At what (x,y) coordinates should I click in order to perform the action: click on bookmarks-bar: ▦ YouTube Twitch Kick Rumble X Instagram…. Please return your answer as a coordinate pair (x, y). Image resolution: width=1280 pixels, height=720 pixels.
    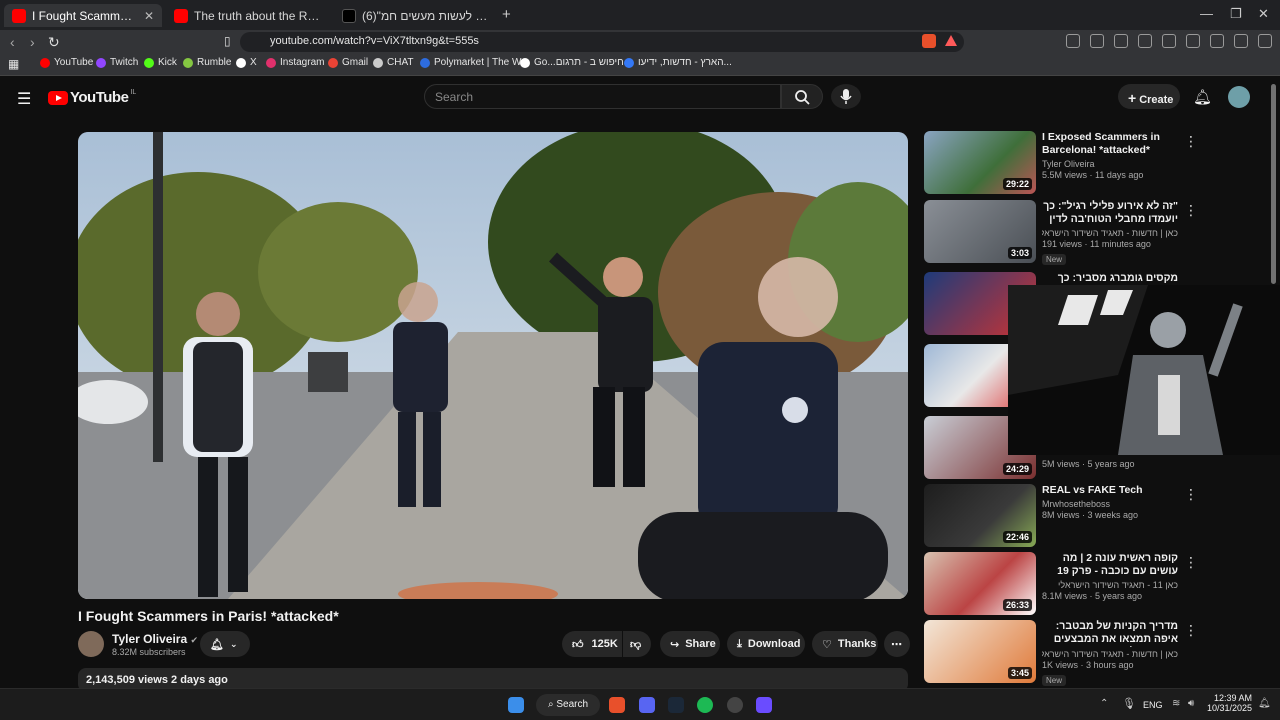
    Looking at the image, I should click on (640, 65).